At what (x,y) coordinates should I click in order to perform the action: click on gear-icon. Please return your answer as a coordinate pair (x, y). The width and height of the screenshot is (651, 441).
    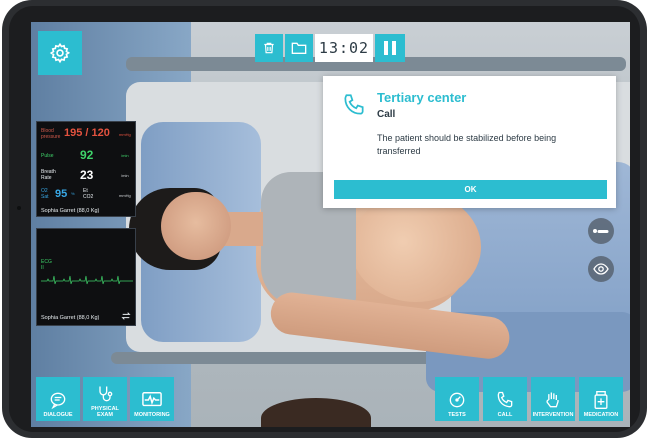
    Looking at the image, I should click on (60, 53).